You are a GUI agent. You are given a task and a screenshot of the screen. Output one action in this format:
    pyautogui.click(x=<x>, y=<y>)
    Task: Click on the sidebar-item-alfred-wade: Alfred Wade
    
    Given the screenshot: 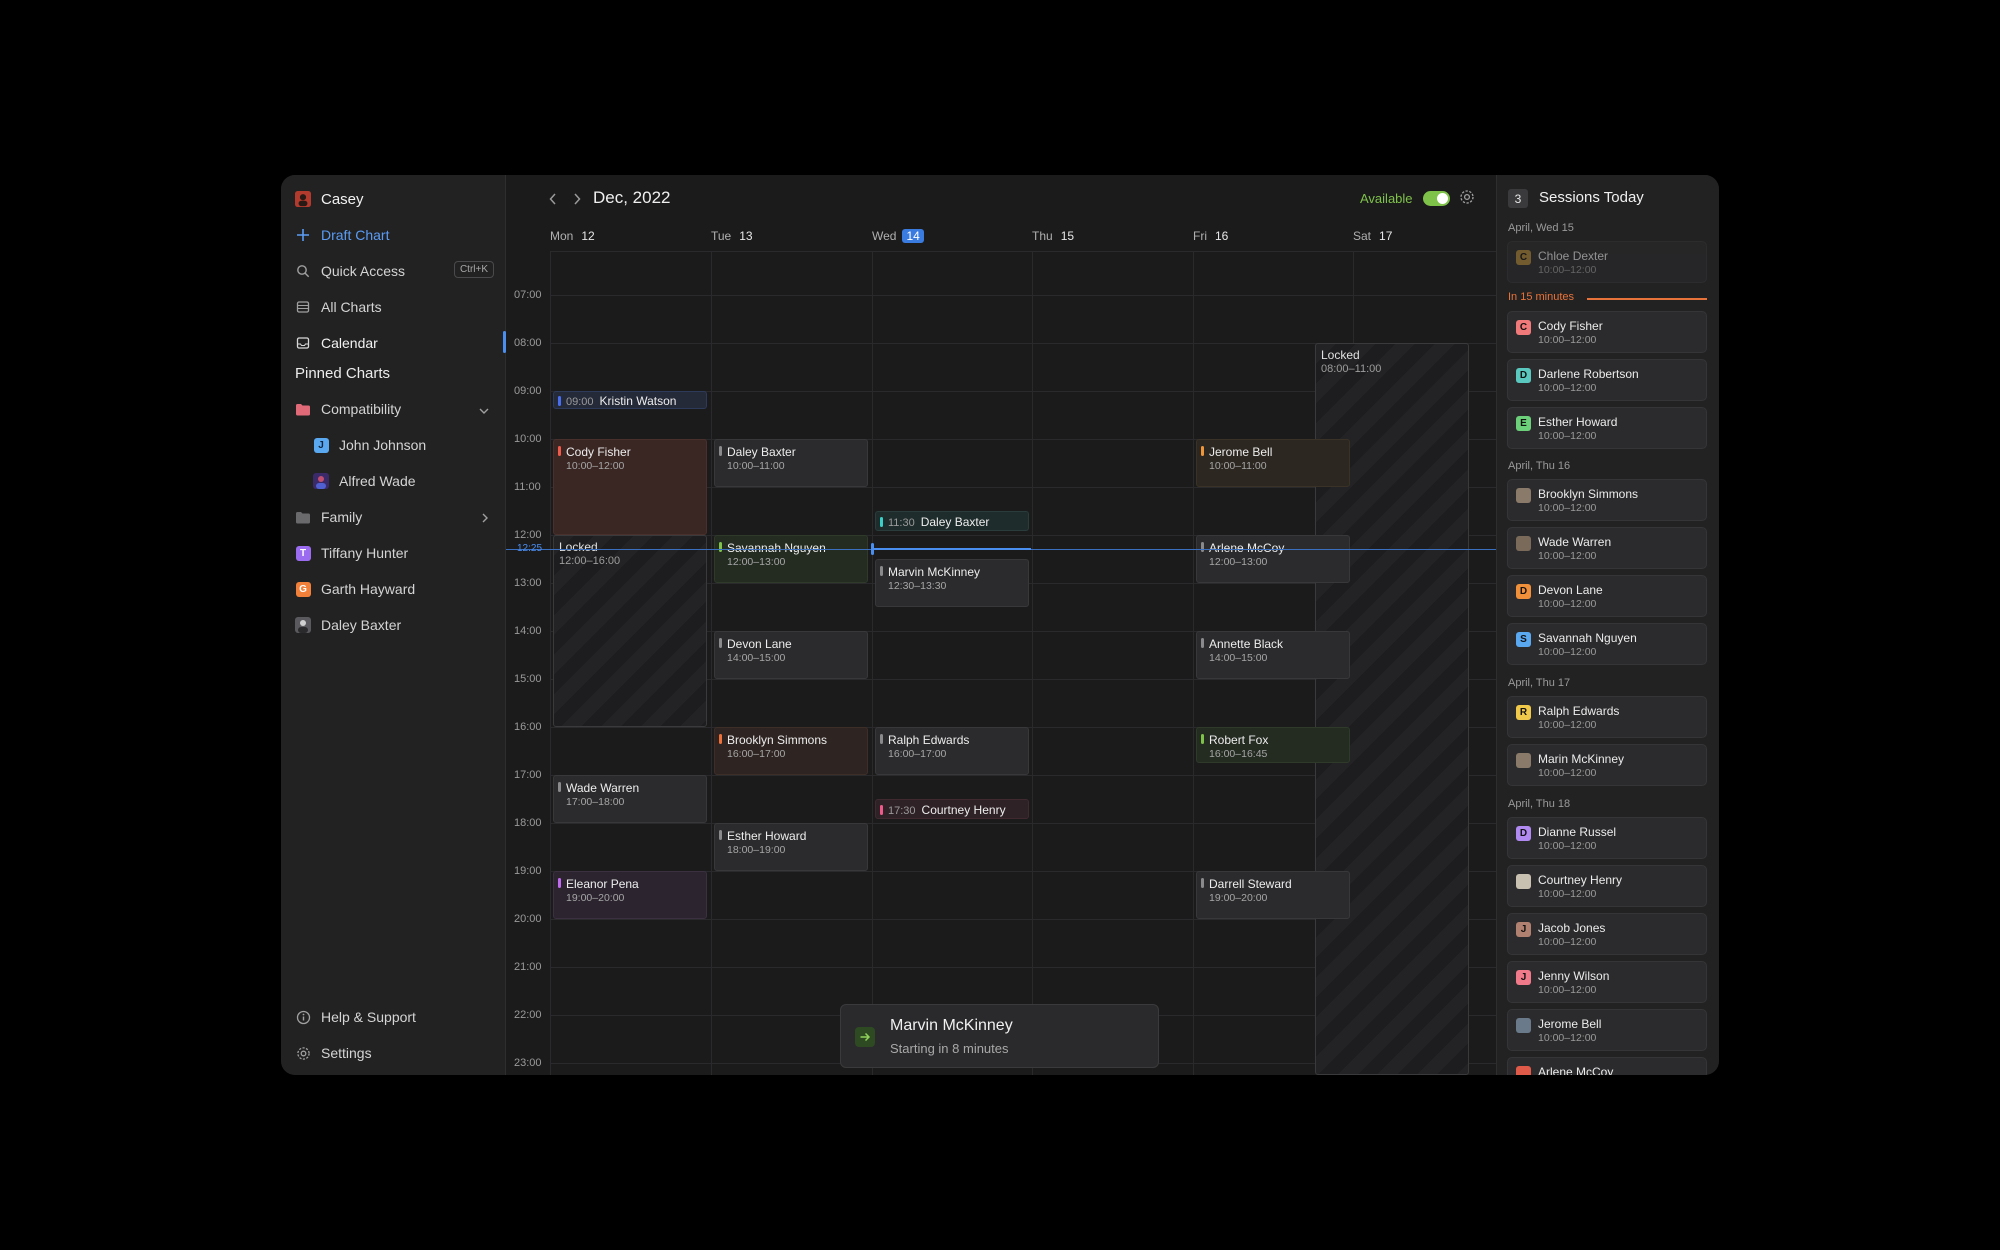 What is the action you would take?
    pyautogui.click(x=393, y=481)
    